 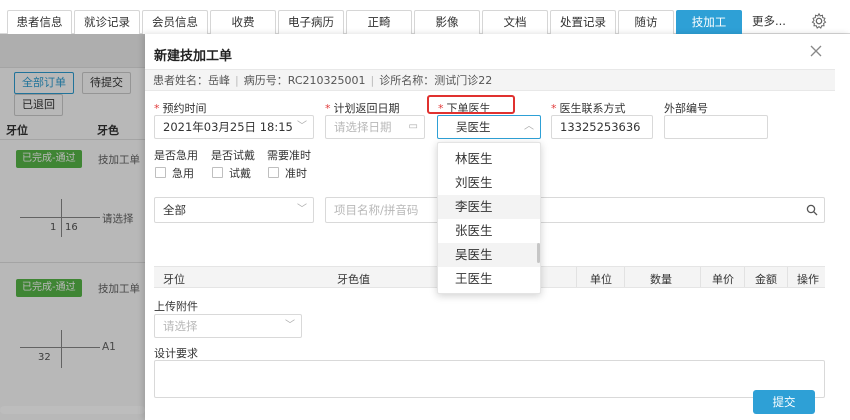 I want to click on doctor-option: 林医生, so click(x=489, y=159).